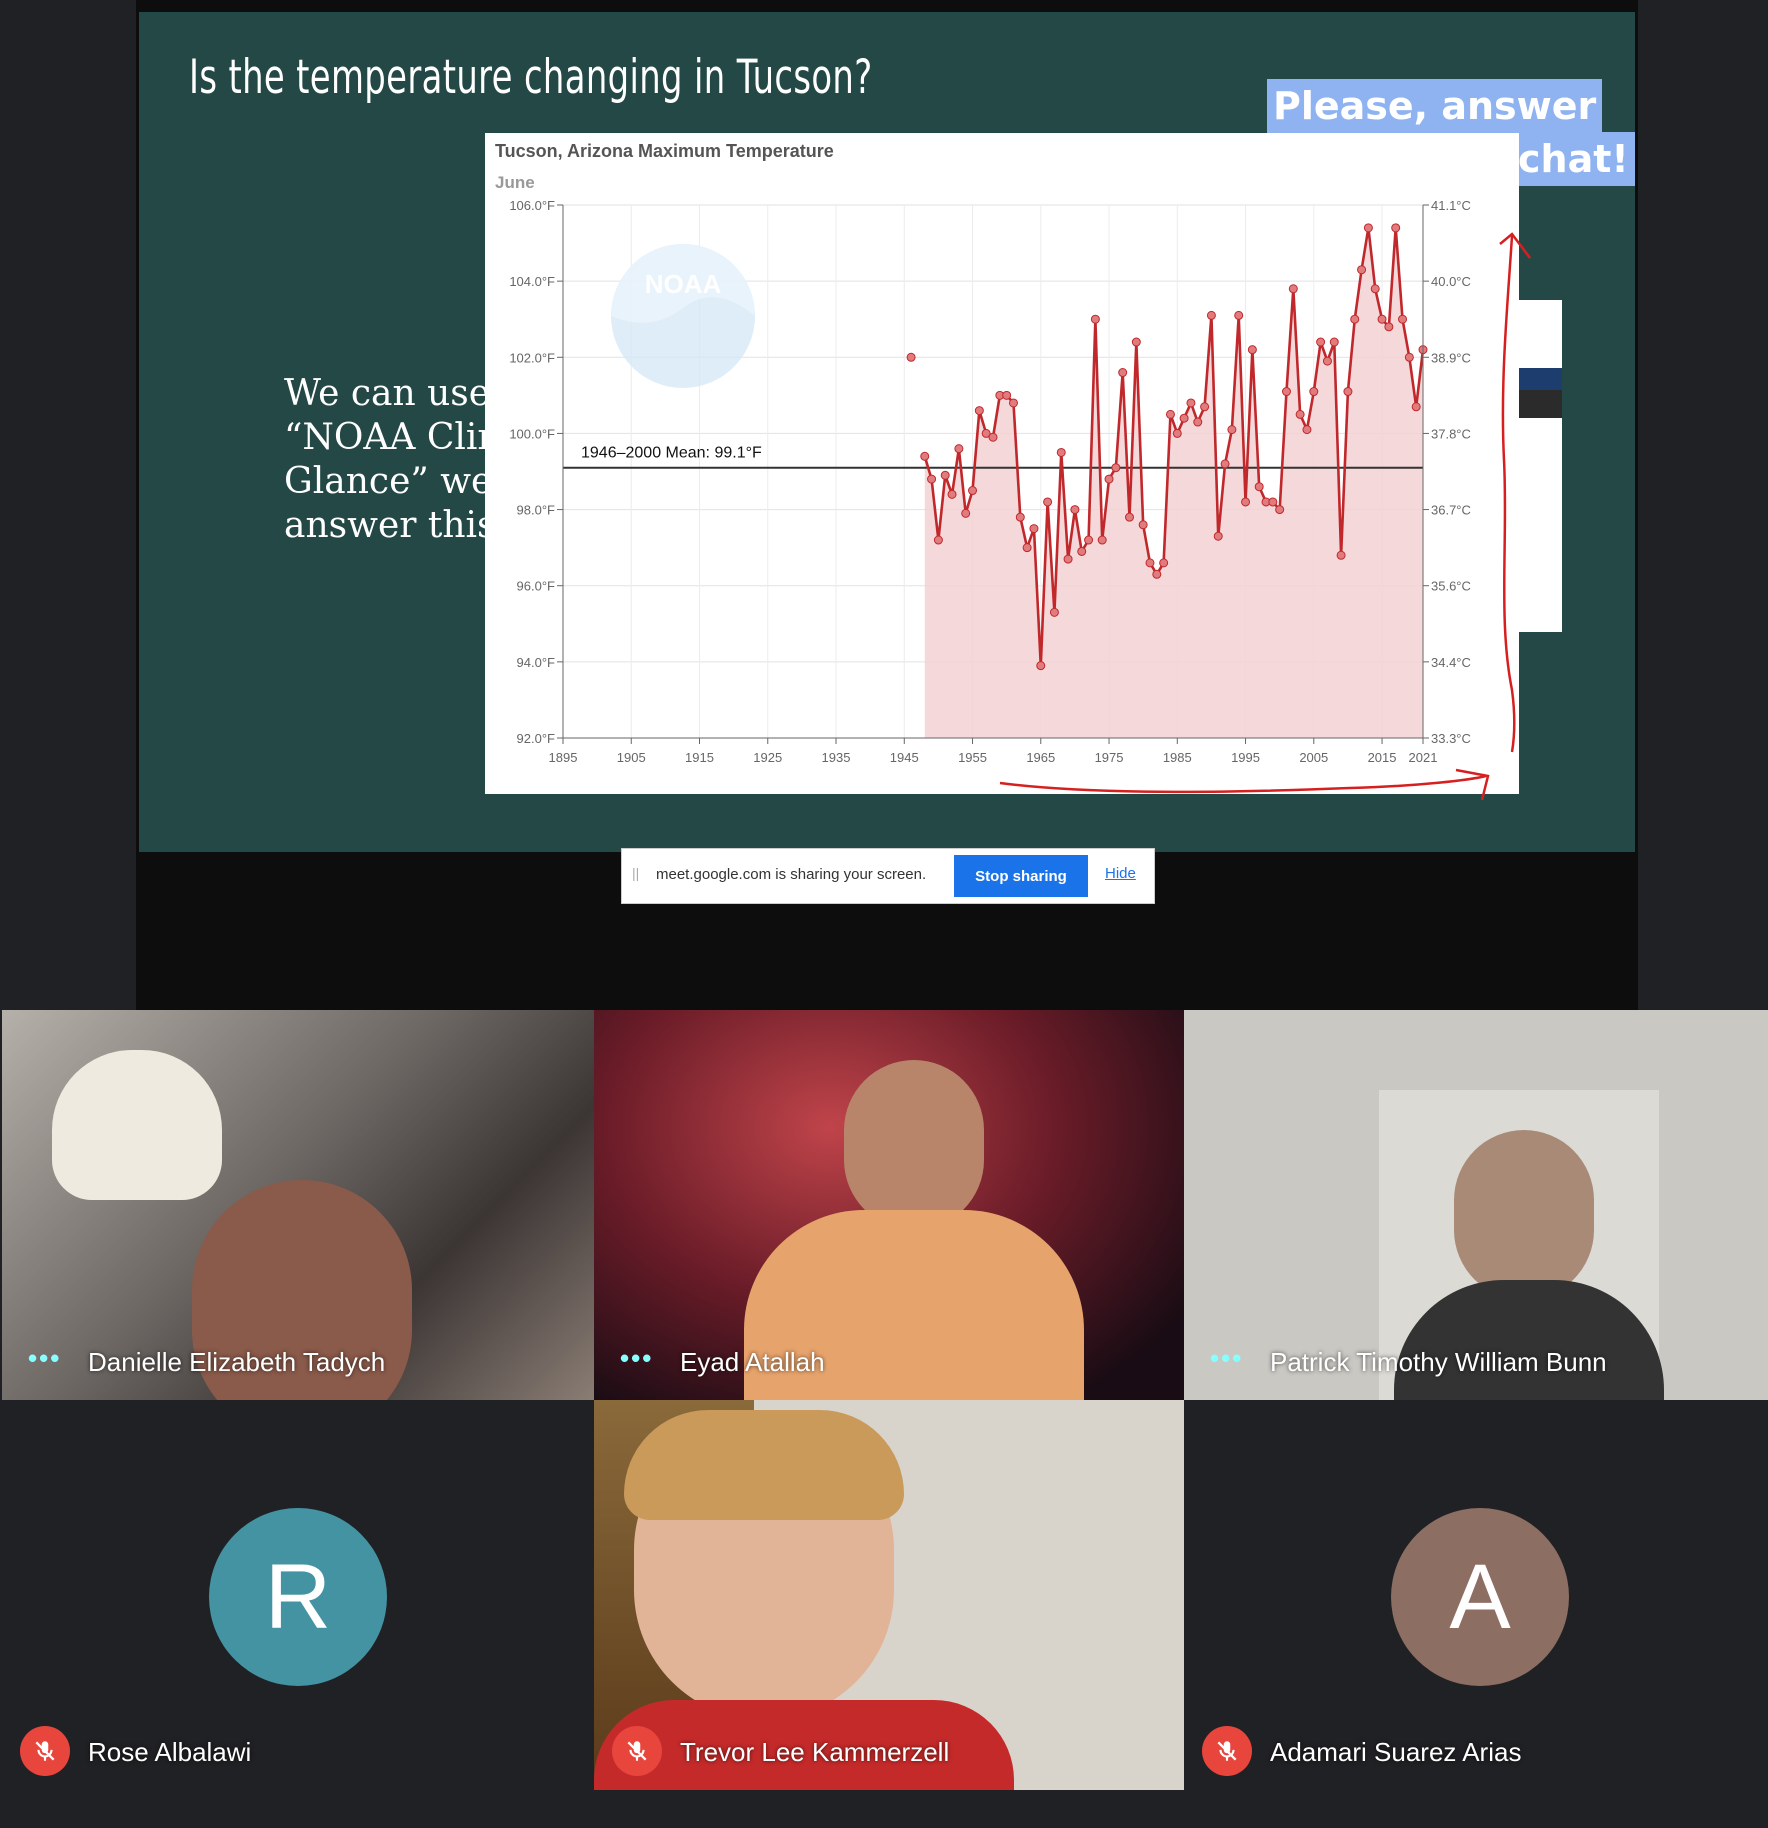 This screenshot has height=1828, width=1768. Describe the element at coordinates (1265, 516) in the screenshot. I see `pen-annotations` at that location.